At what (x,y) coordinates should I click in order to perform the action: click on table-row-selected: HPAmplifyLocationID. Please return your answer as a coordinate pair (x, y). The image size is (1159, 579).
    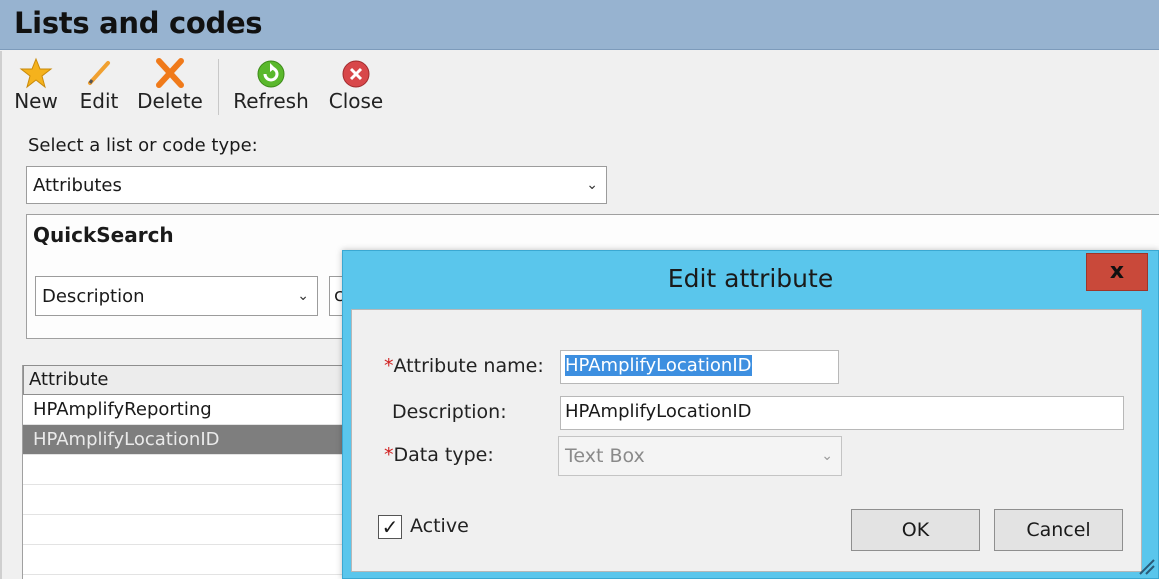
    Looking at the image, I should click on (188, 440).